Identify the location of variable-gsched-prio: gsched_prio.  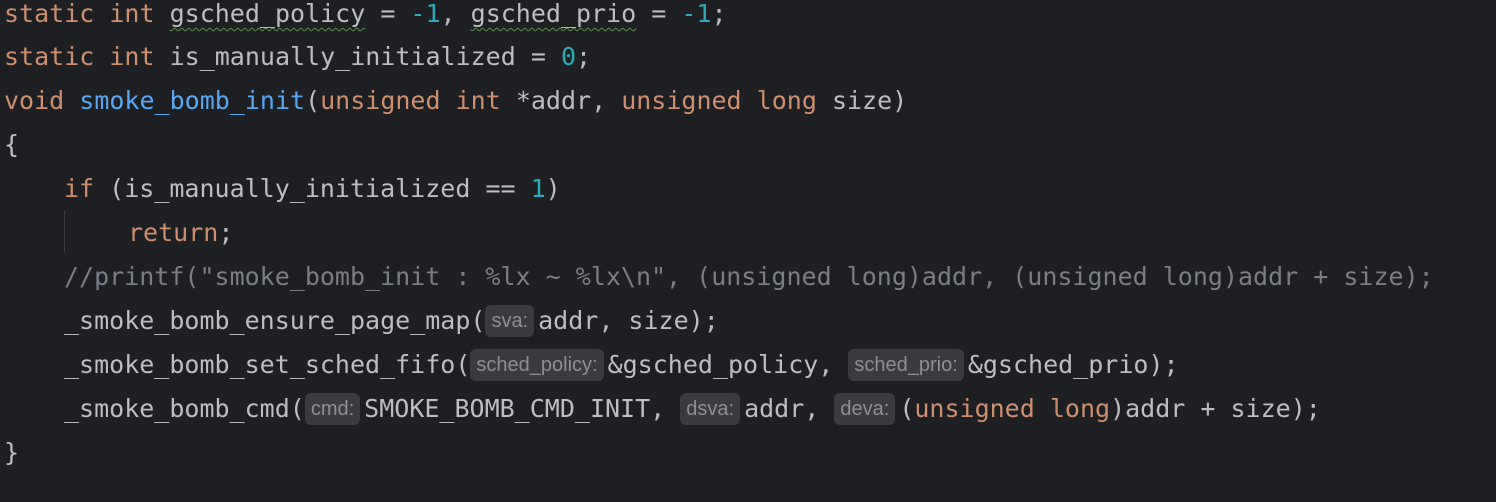
(553, 14).